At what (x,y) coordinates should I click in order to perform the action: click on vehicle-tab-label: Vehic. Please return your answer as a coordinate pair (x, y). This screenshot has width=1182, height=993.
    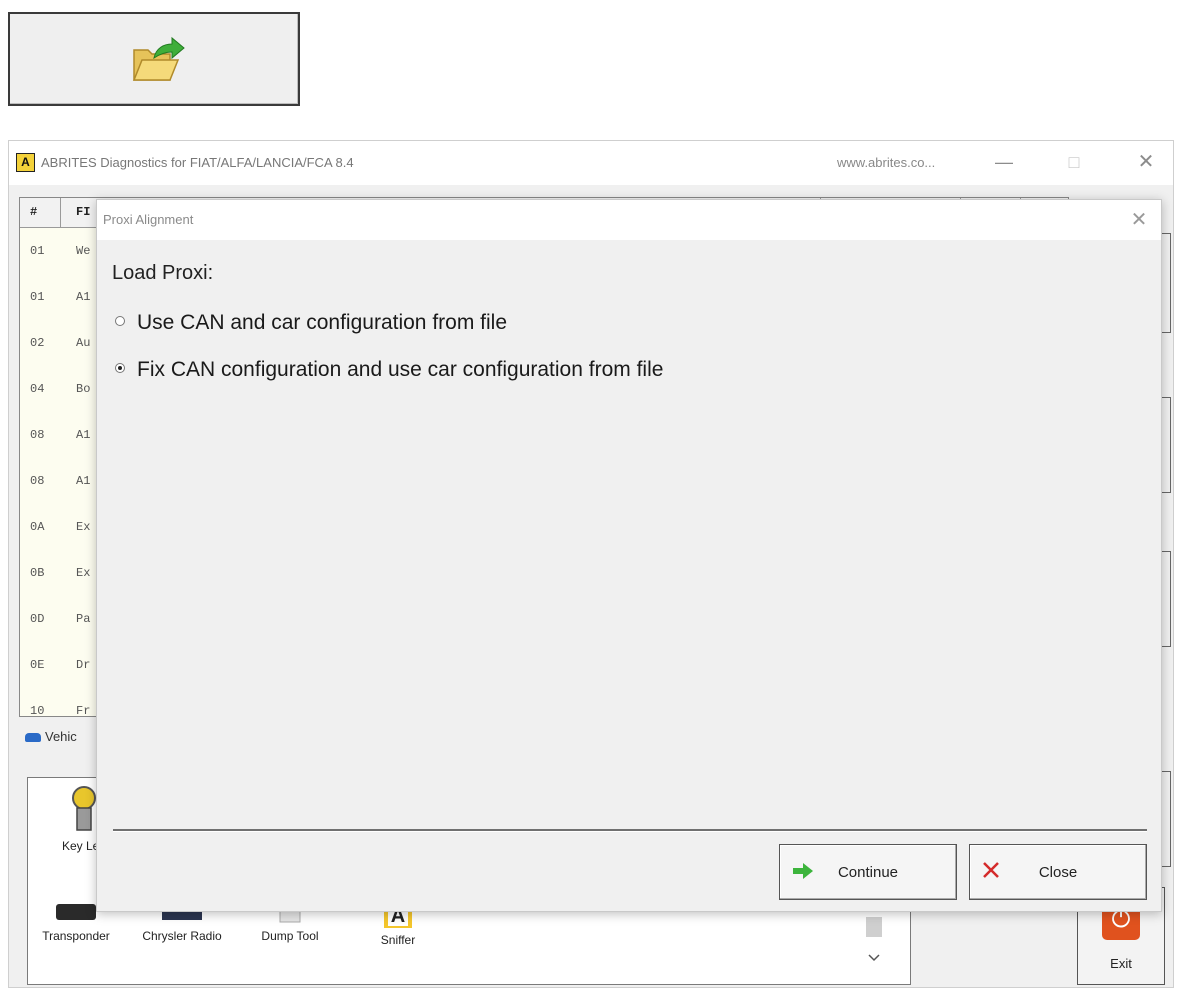
    Looking at the image, I should click on (61, 736).